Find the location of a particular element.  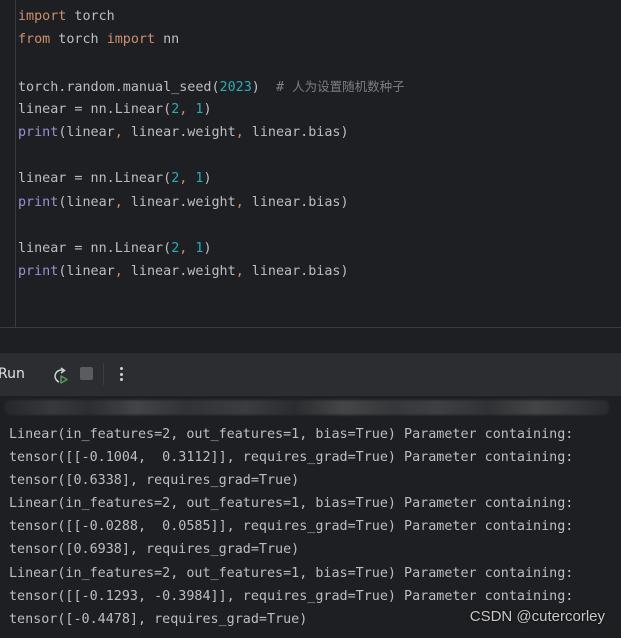

stop-icon is located at coordinates (86, 373).